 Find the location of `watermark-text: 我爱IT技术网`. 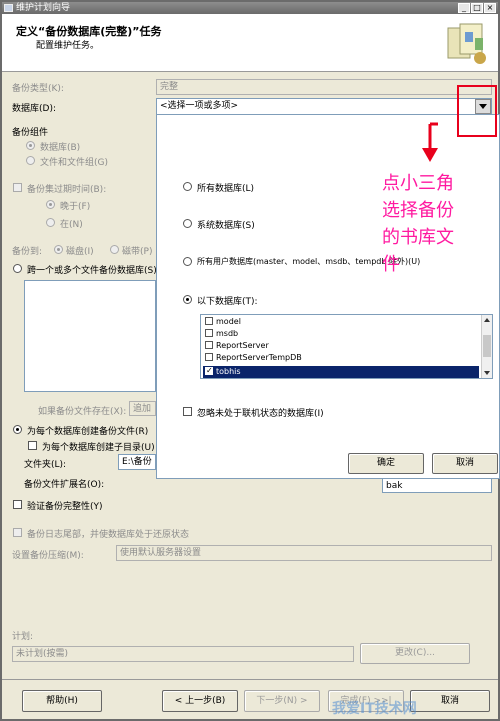

watermark-text: 我爱IT技术网 is located at coordinates (374, 709).